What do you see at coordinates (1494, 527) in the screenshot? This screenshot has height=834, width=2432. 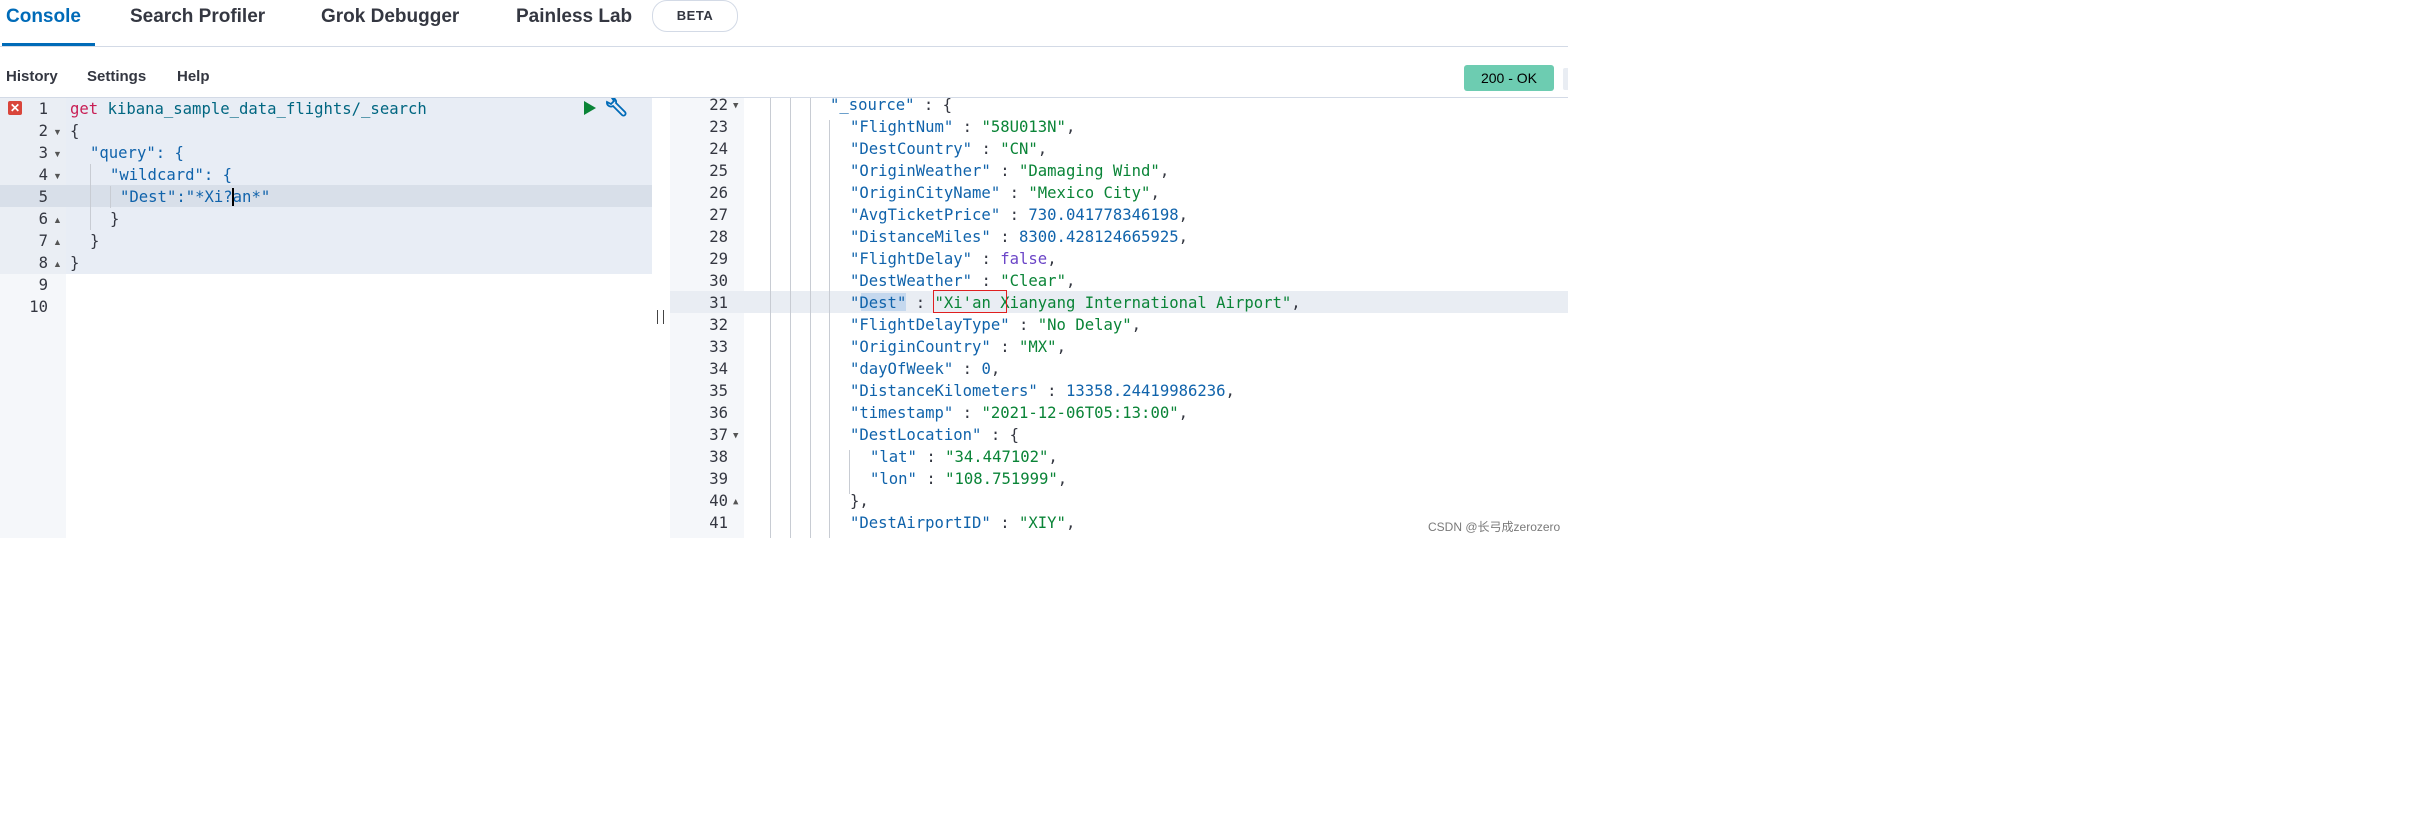 I see `watermark: CSDN @长弓成zerozero` at bounding box center [1494, 527].